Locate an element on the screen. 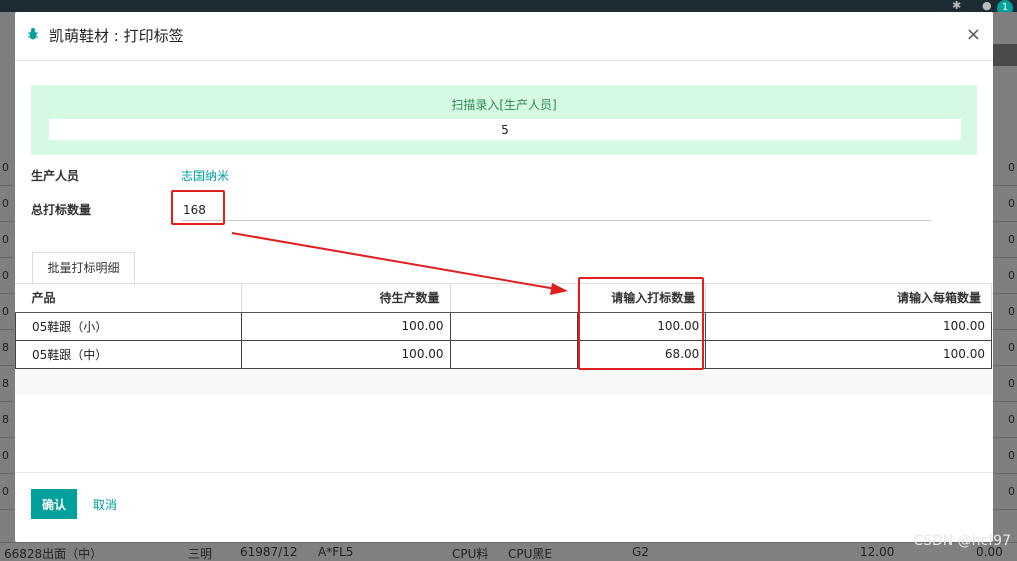  background-toolbar is located at coordinates (1005, 55).